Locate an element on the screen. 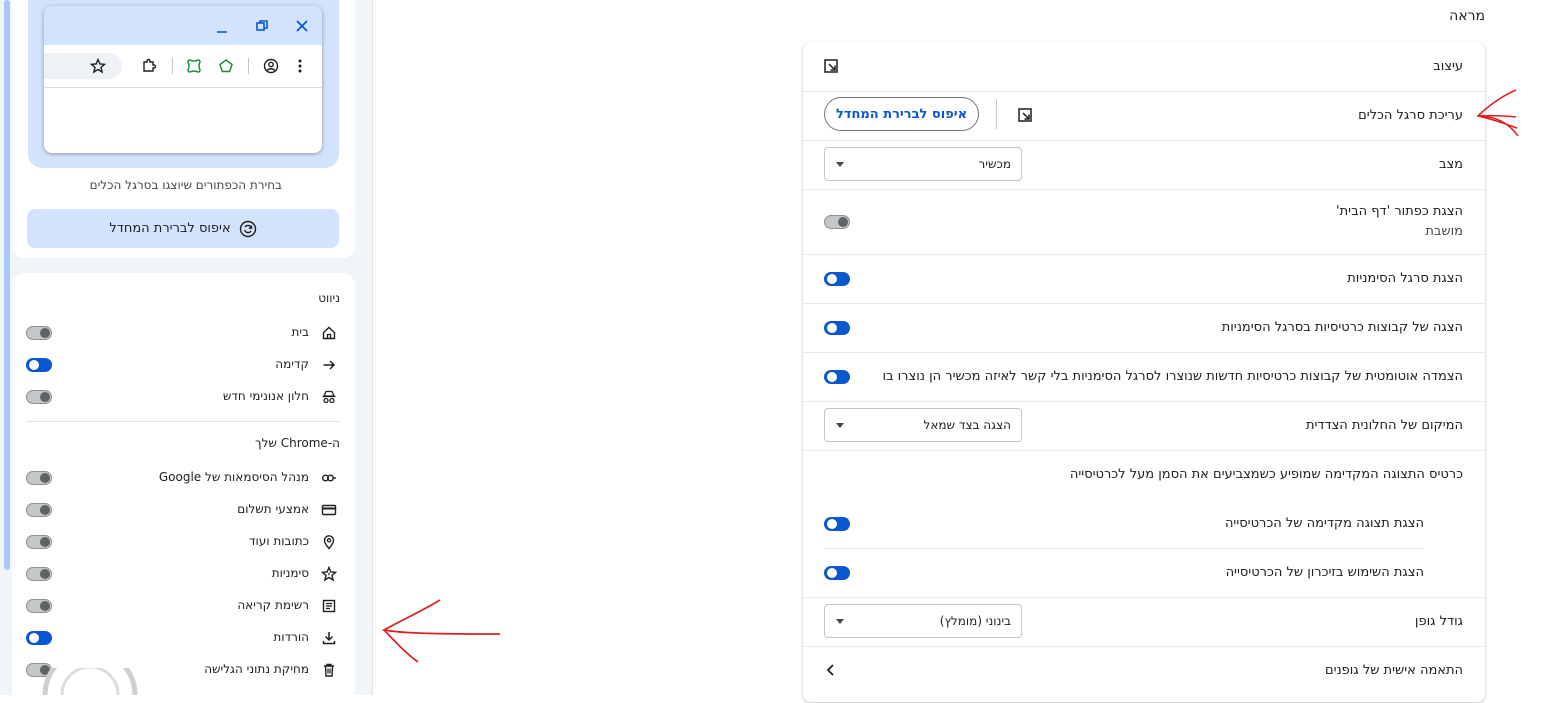  close-icon is located at coordinates (302, 26).